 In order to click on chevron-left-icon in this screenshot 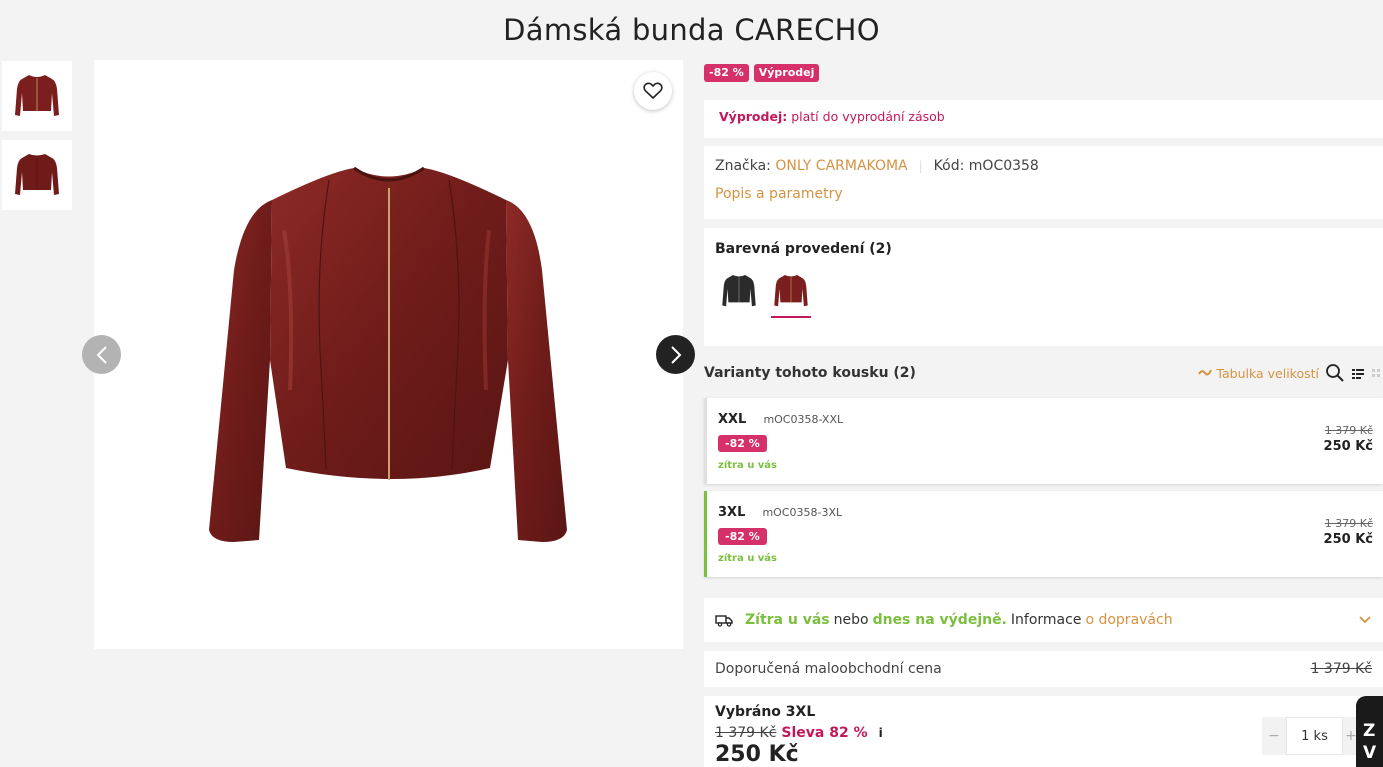, I will do `click(101, 354)`.